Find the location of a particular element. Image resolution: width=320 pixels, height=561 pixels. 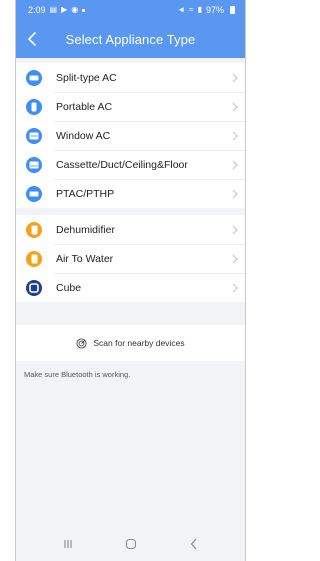

appliance-item-split-type-ac: Split-type AC is located at coordinates (130, 77).